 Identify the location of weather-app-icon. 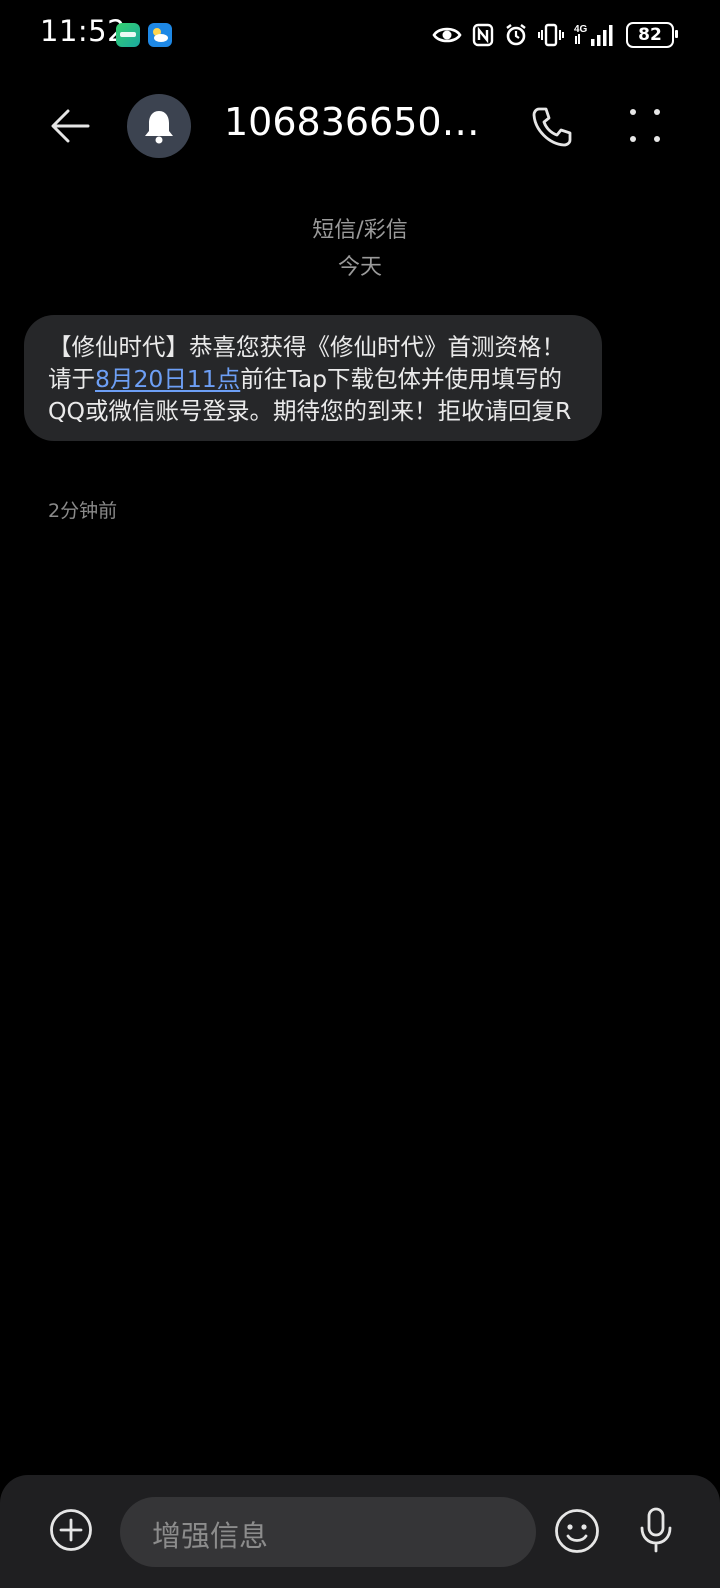
(160, 35).